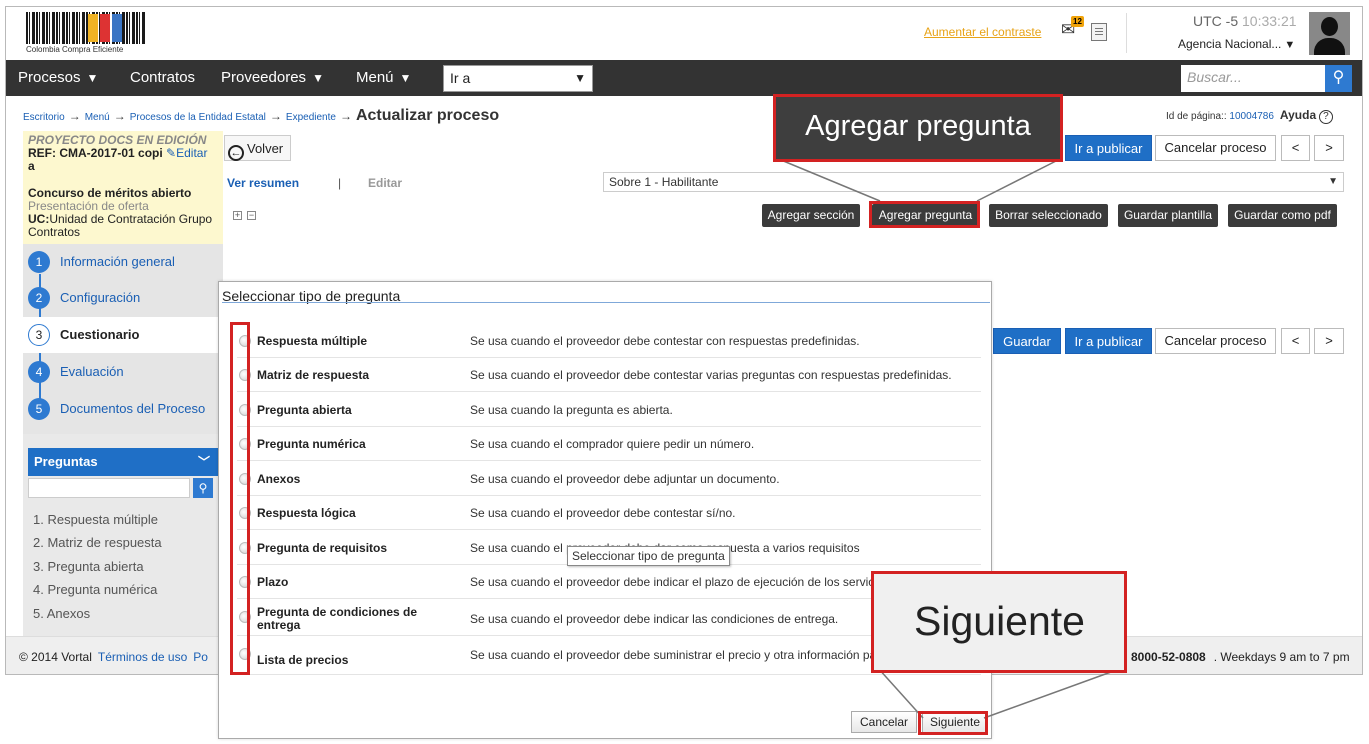 The height and width of the screenshot is (744, 1369). What do you see at coordinates (1108, 341) in the screenshot?
I see `publish-button-bottom: Ir a publicar` at bounding box center [1108, 341].